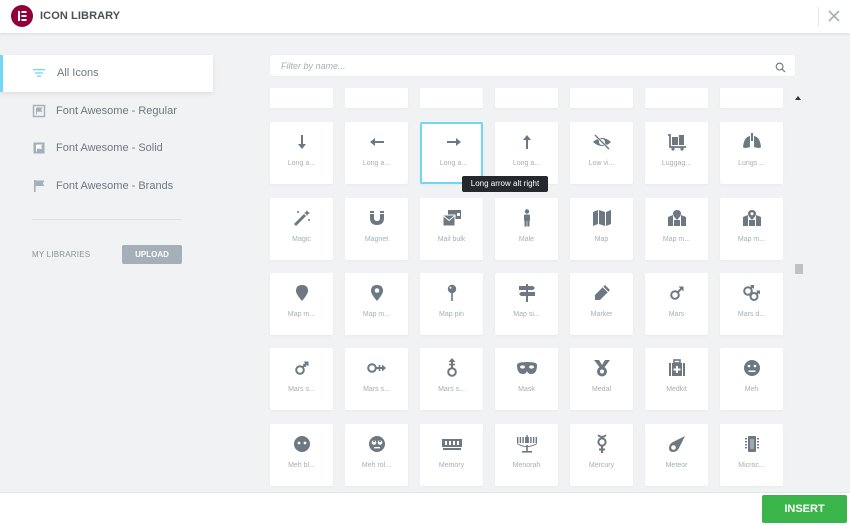  I want to click on luggage-cart-icon, so click(676, 142).